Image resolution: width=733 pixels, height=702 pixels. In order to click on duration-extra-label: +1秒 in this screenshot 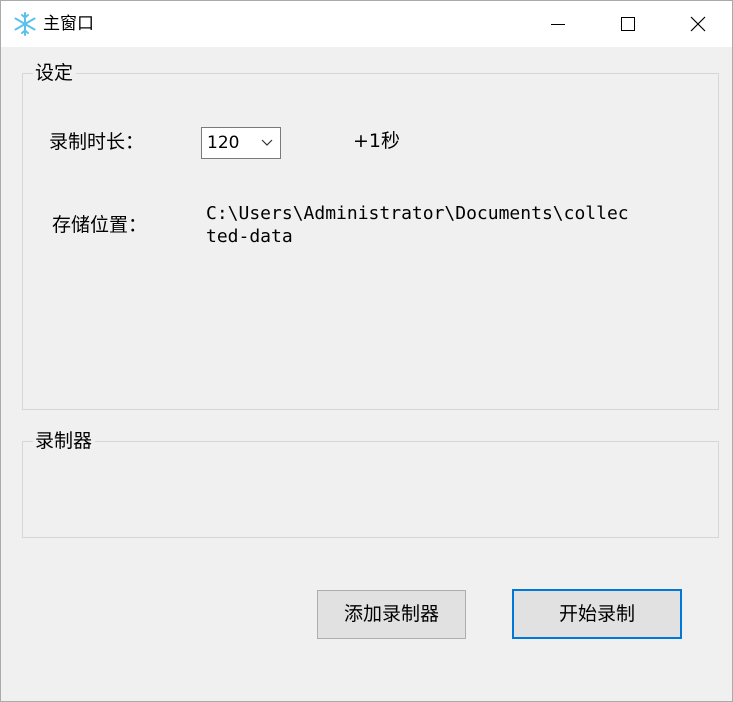, I will do `click(377, 141)`.